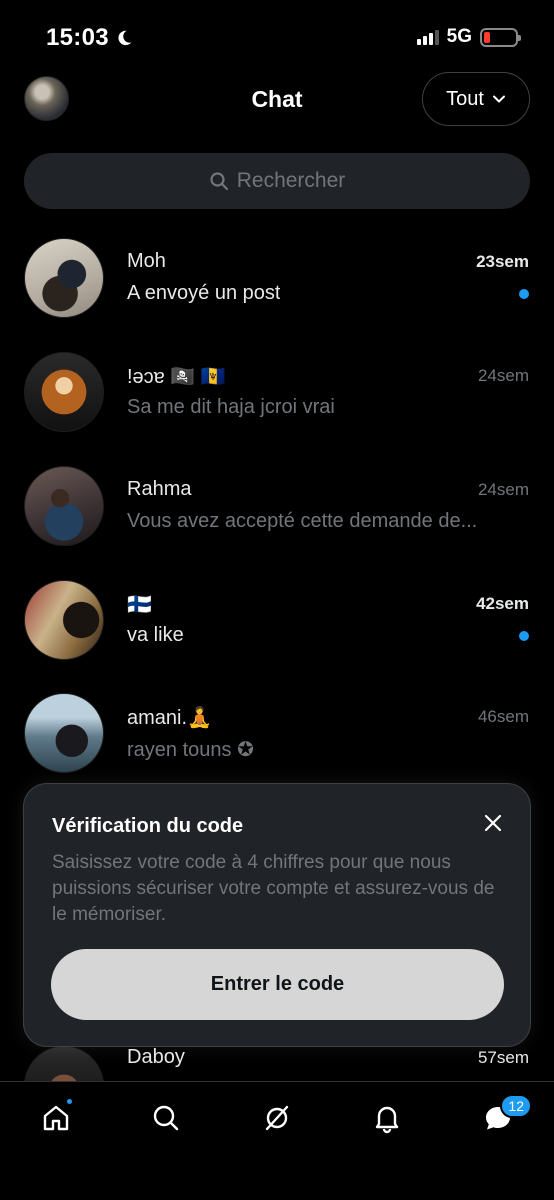  Describe the element at coordinates (69, 1101) in the screenshot. I see `notification-dot` at that location.